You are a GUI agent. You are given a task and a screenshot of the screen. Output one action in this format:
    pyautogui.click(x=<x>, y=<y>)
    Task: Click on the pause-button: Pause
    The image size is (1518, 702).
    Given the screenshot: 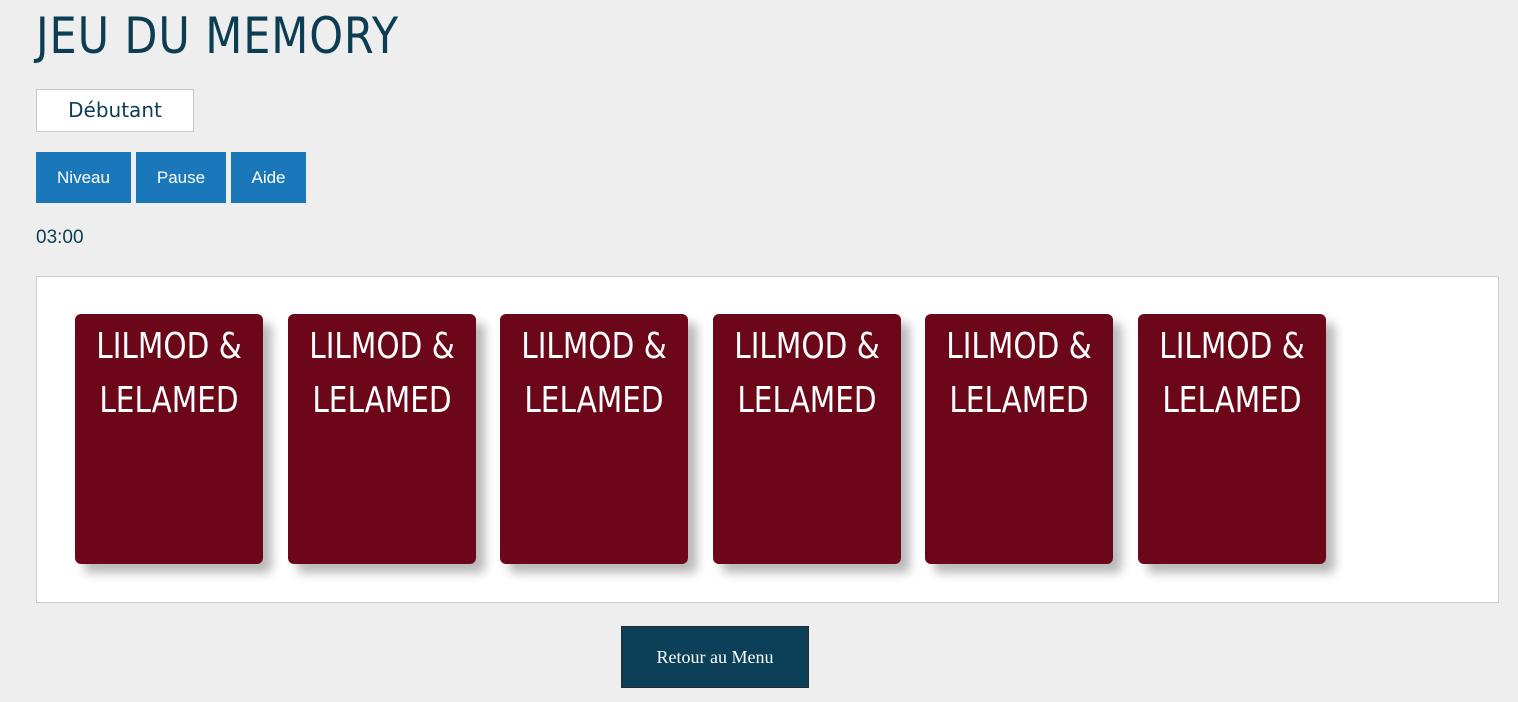 What is the action you would take?
    pyautogui.click(x=181, y=177)
    